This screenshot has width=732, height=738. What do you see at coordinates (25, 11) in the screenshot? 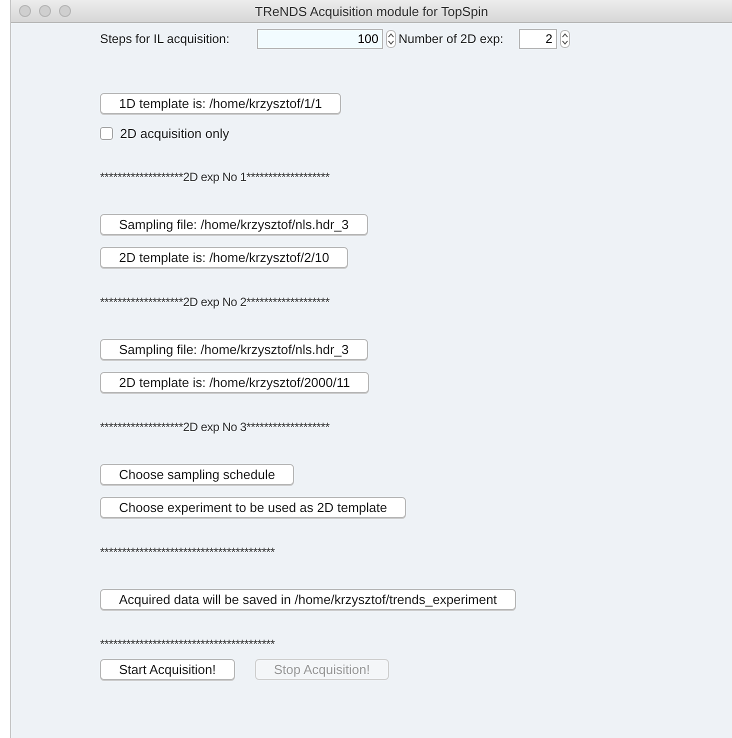
I see `close-icon` at bounding box center [25, 11].